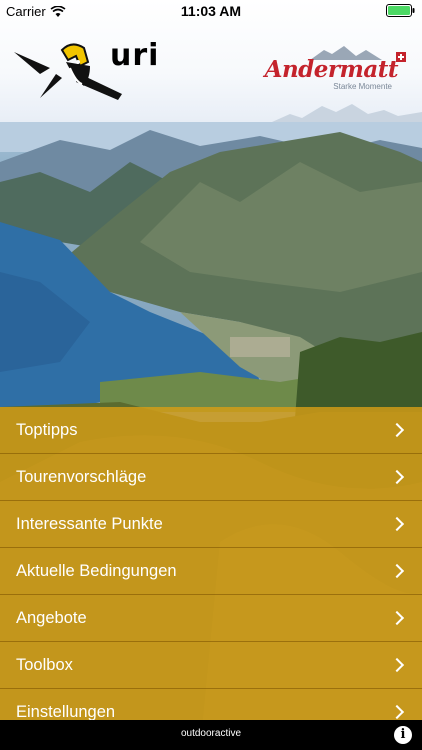 The width and height of the screenshot is (422, 750). What do you see at coordinates (211, 524) in the screenshot?
I see `menu-item-interessante-punkte: Interessante Punkte` at bounding box center [211, 524].